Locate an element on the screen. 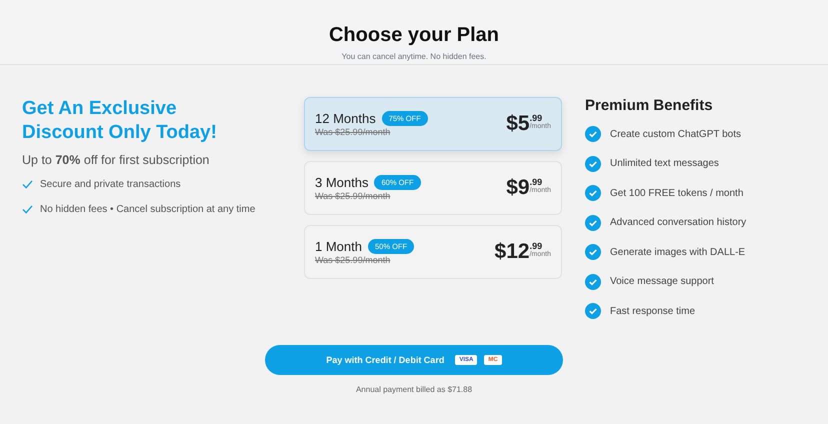  benefit-item: Create custom ChatGPT bots is located at coordinates (675, 134).